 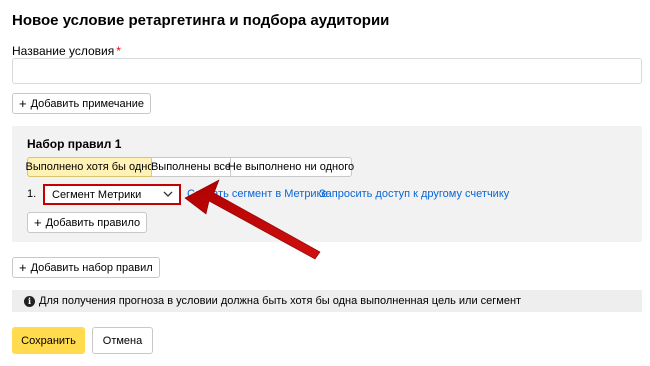 I want to click on add-ruleset-button: + Добавить набор правил, so click(x=86, y=267).